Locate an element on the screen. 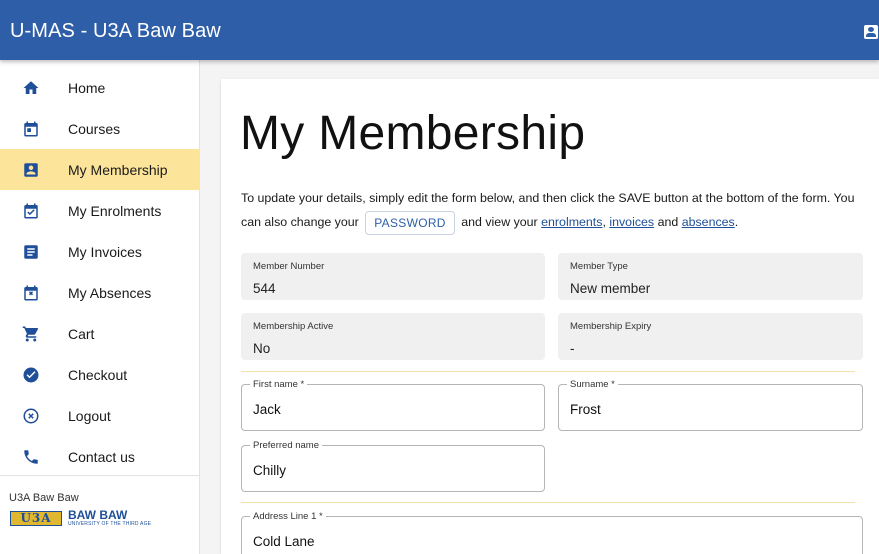 The height and width of the screenshot is (554, 879). sidebar-item-courses: Courses is located at coordinates (100, 128).